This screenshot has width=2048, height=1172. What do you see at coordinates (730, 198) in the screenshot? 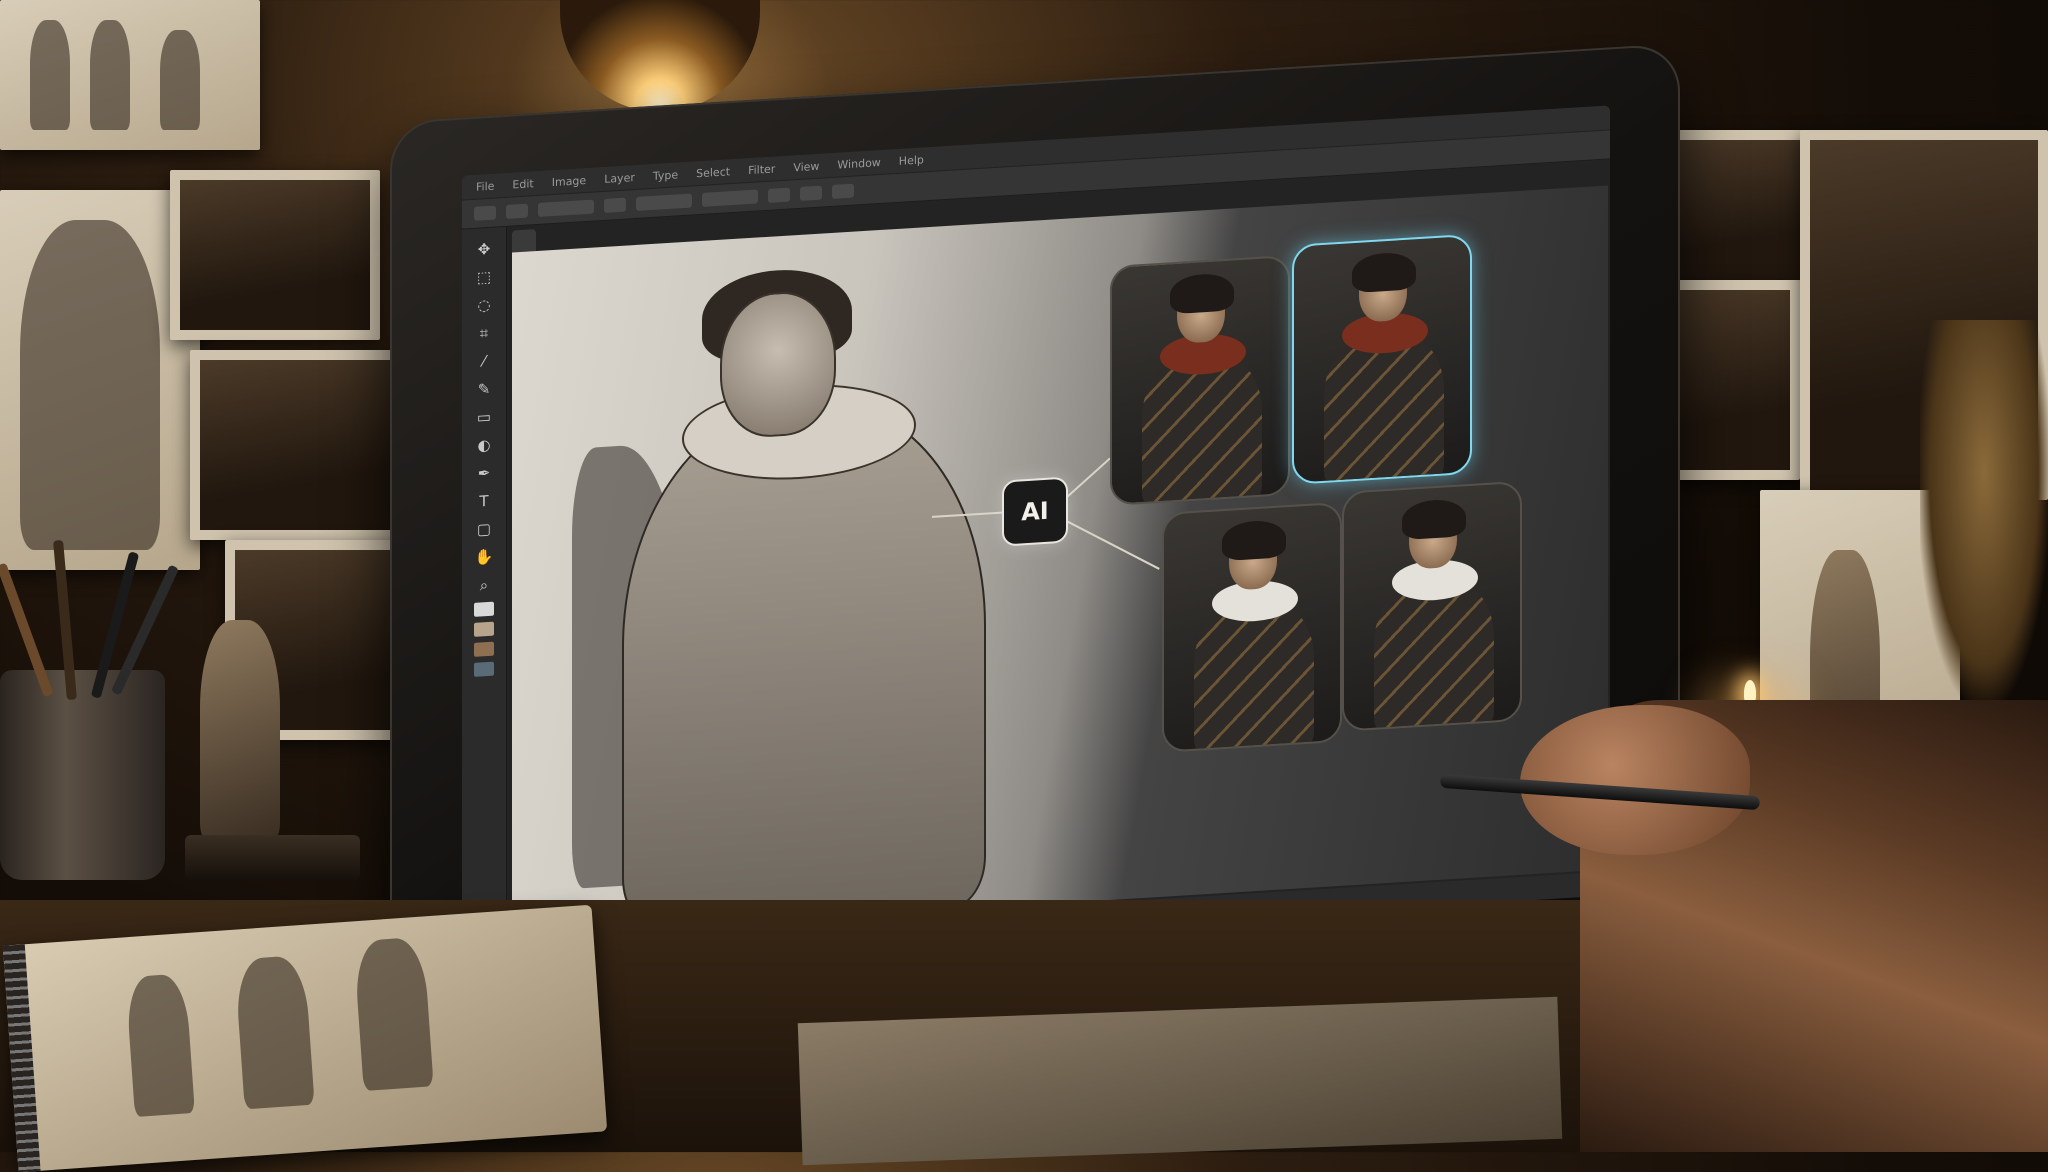
I see `option-flow` at bounding box center [730, 198].